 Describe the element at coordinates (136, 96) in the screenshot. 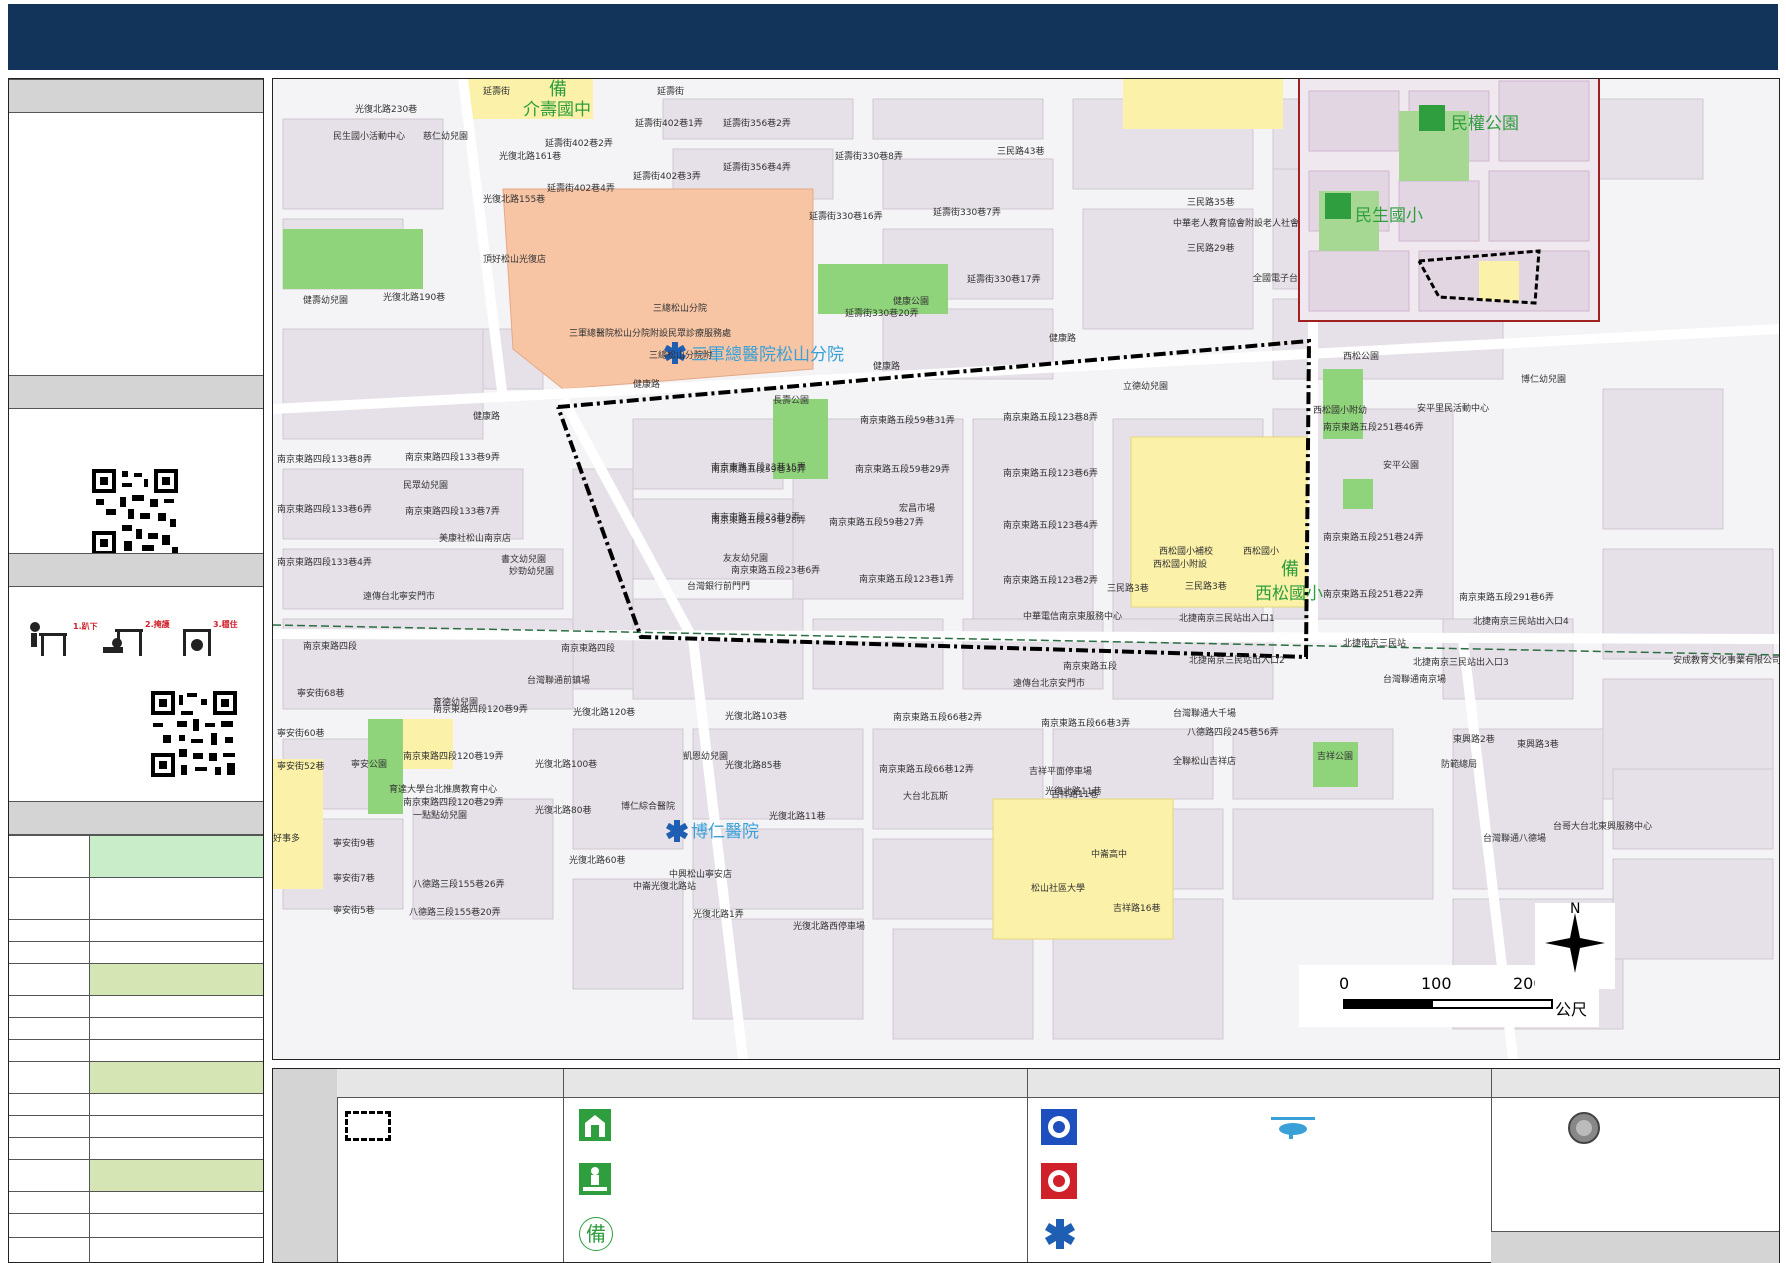

I see `panel-header-overview` at that location.